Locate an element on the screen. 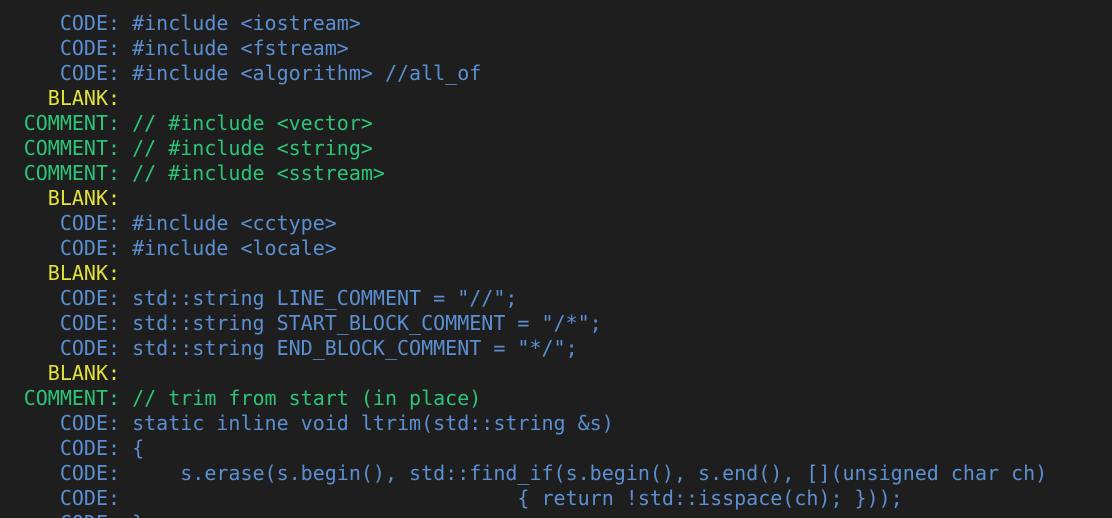 The height and width of the screenshot is (518, 1112). output-line-code: CODE: #include <locale> is located at coordinates (523, 248).